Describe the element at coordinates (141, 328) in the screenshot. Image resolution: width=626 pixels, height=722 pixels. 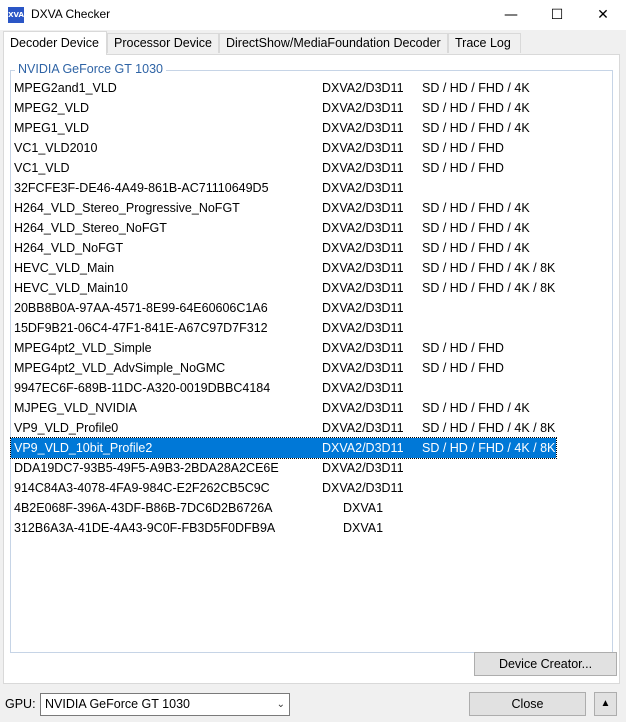
I see `decoder-name: 15DF9B21-06C4-47F1-841E-A67C97D7F312` at that location.